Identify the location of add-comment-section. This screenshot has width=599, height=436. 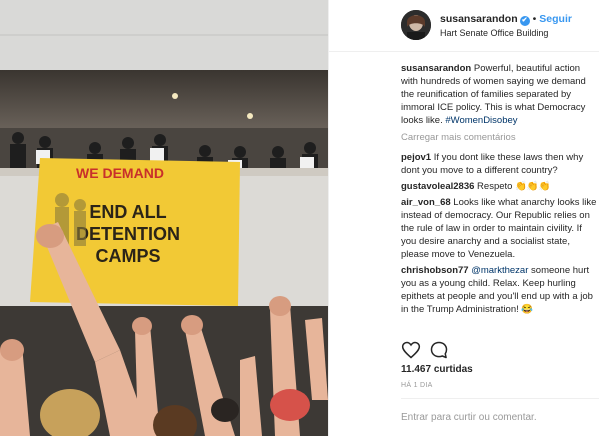
(500, 417).